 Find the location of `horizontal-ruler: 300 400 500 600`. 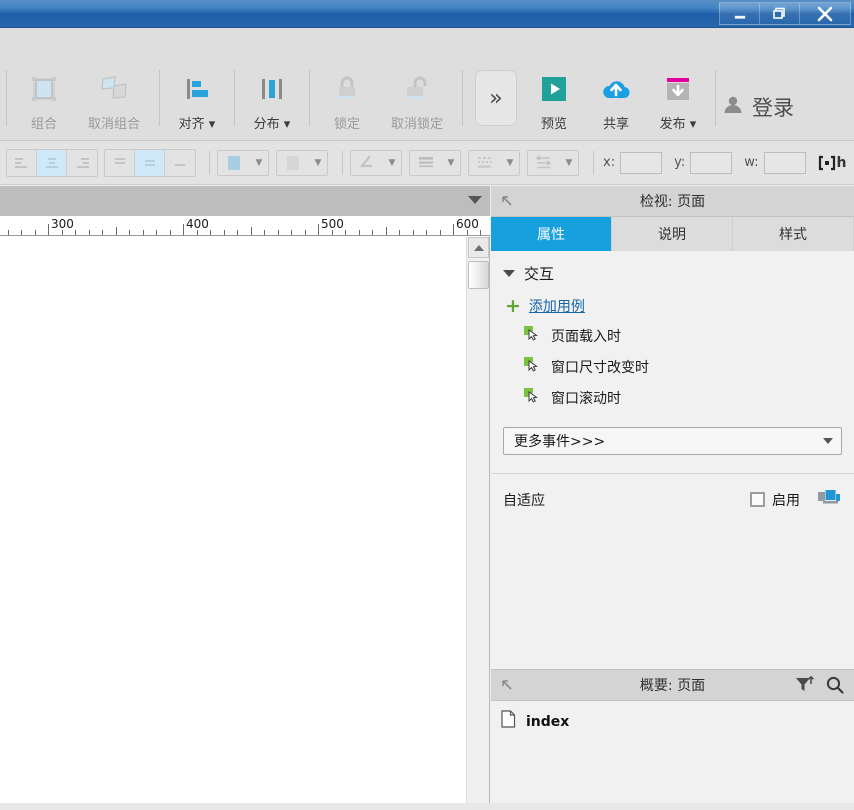

horizontal-ruler: 300 400 500 600 is located at coordinates (245, 226).